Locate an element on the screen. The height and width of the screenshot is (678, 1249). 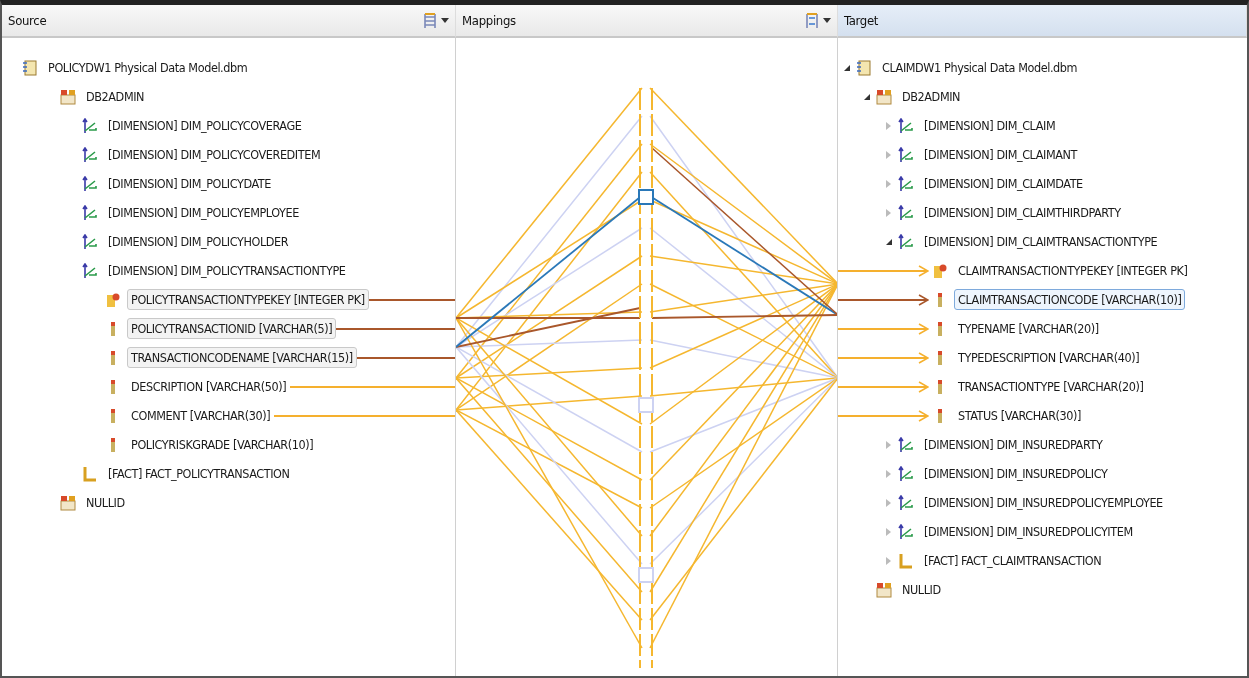
tree-item: TRANSACTIONCODENAME [VARCHAR(15)] is located at coordinates (242, 357).